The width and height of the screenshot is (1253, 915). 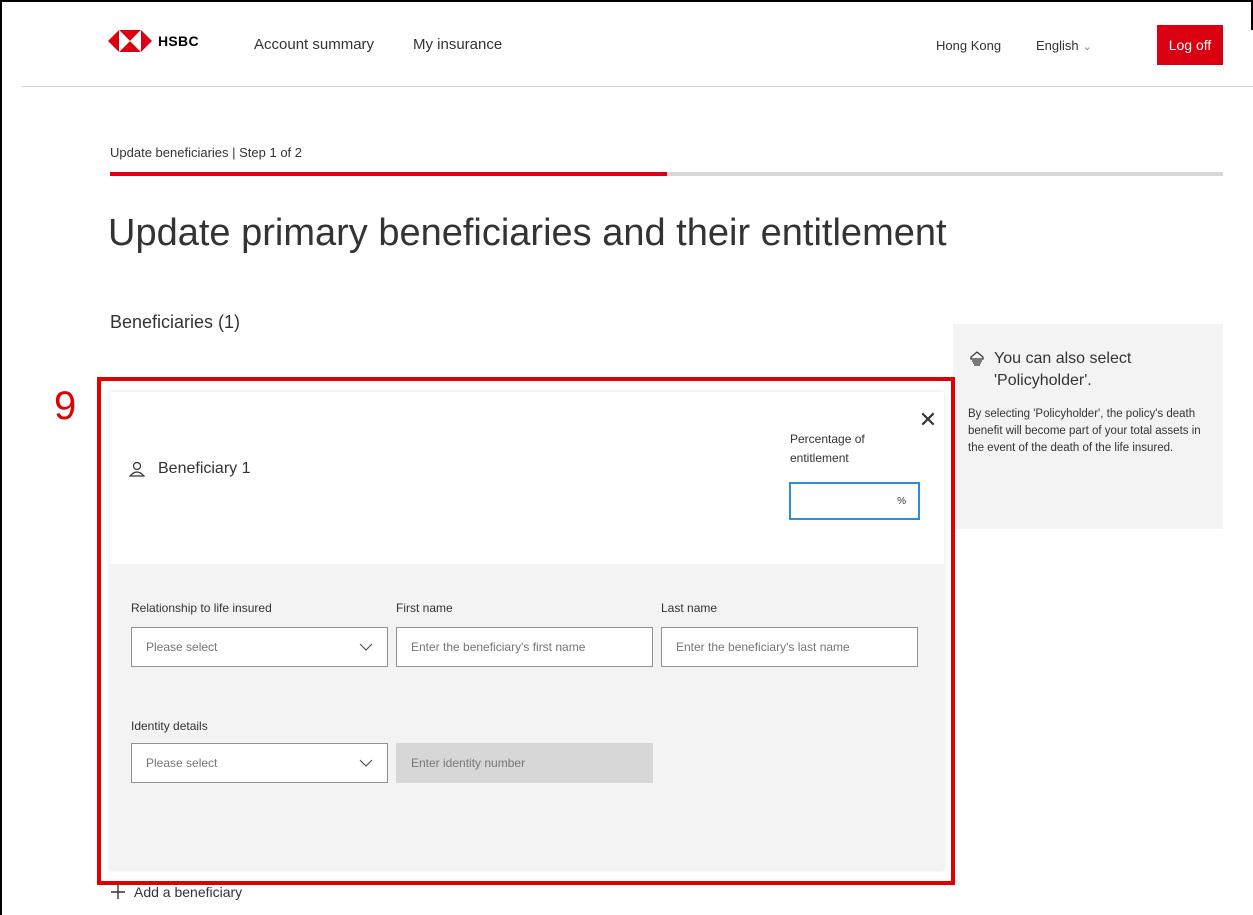 I want to click on nav-account-summary: Account summary, so click(x=314, y=44).